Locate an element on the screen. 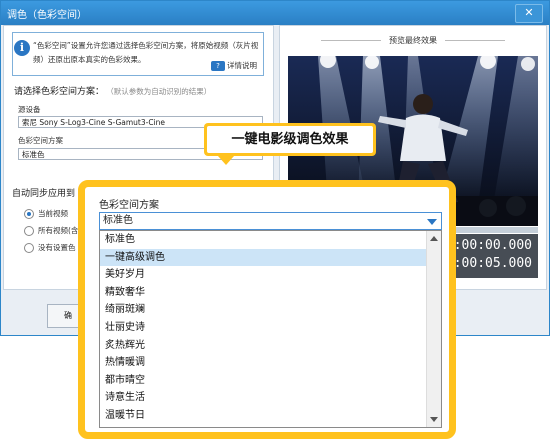 The image size is (550, 443). dropdown-option: 一键高级调色 is located at coordinates (263, 257).